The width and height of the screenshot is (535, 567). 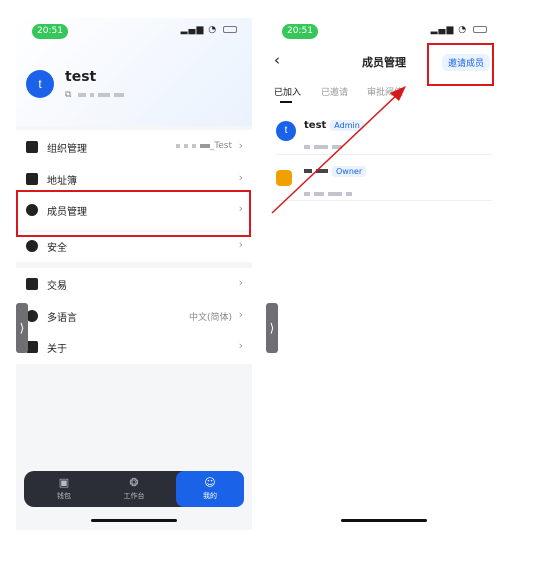 I want to click on annotation-arrow, so click(x=338, y=150).